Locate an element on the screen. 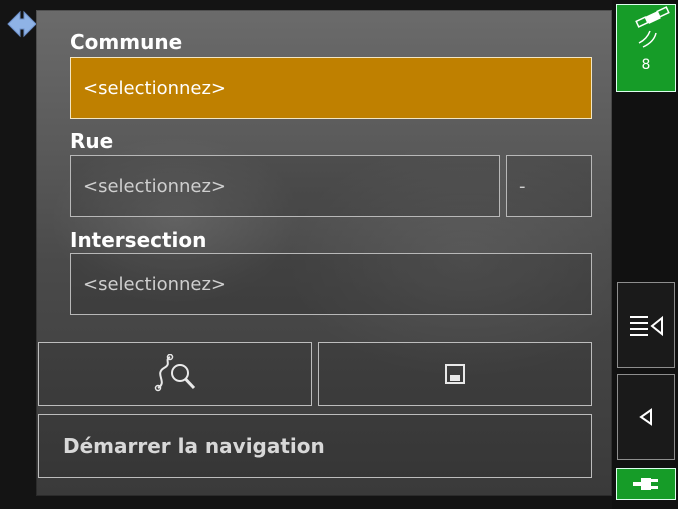 The height and width of the screenshot is (509, 678). gps-status: 8 is located at coordinates (646, 48).